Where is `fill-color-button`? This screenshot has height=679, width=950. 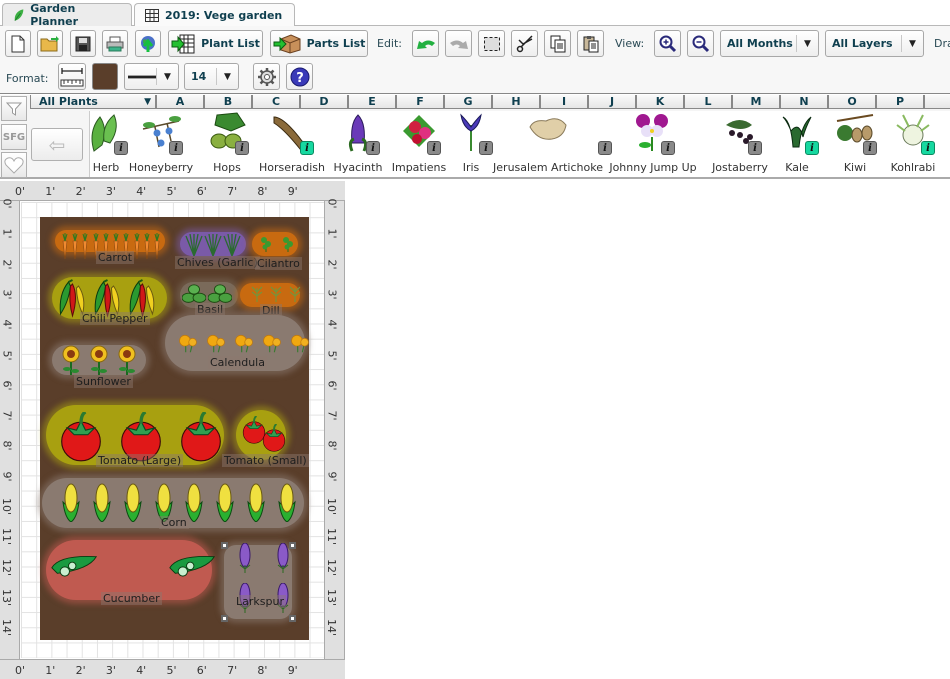 fill-color-button is located at coordinates (105, 76).